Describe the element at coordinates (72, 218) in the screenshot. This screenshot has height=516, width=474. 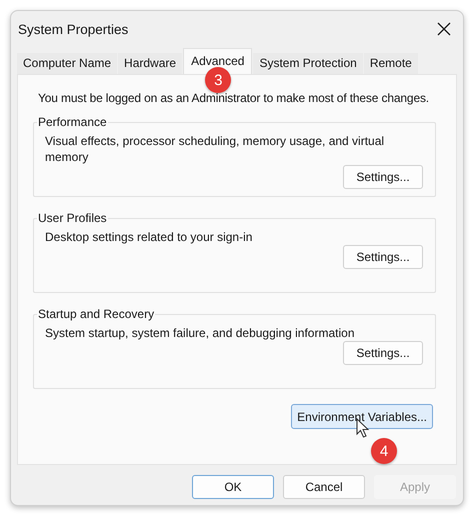
I see `group-title: User Profiles` at that location.